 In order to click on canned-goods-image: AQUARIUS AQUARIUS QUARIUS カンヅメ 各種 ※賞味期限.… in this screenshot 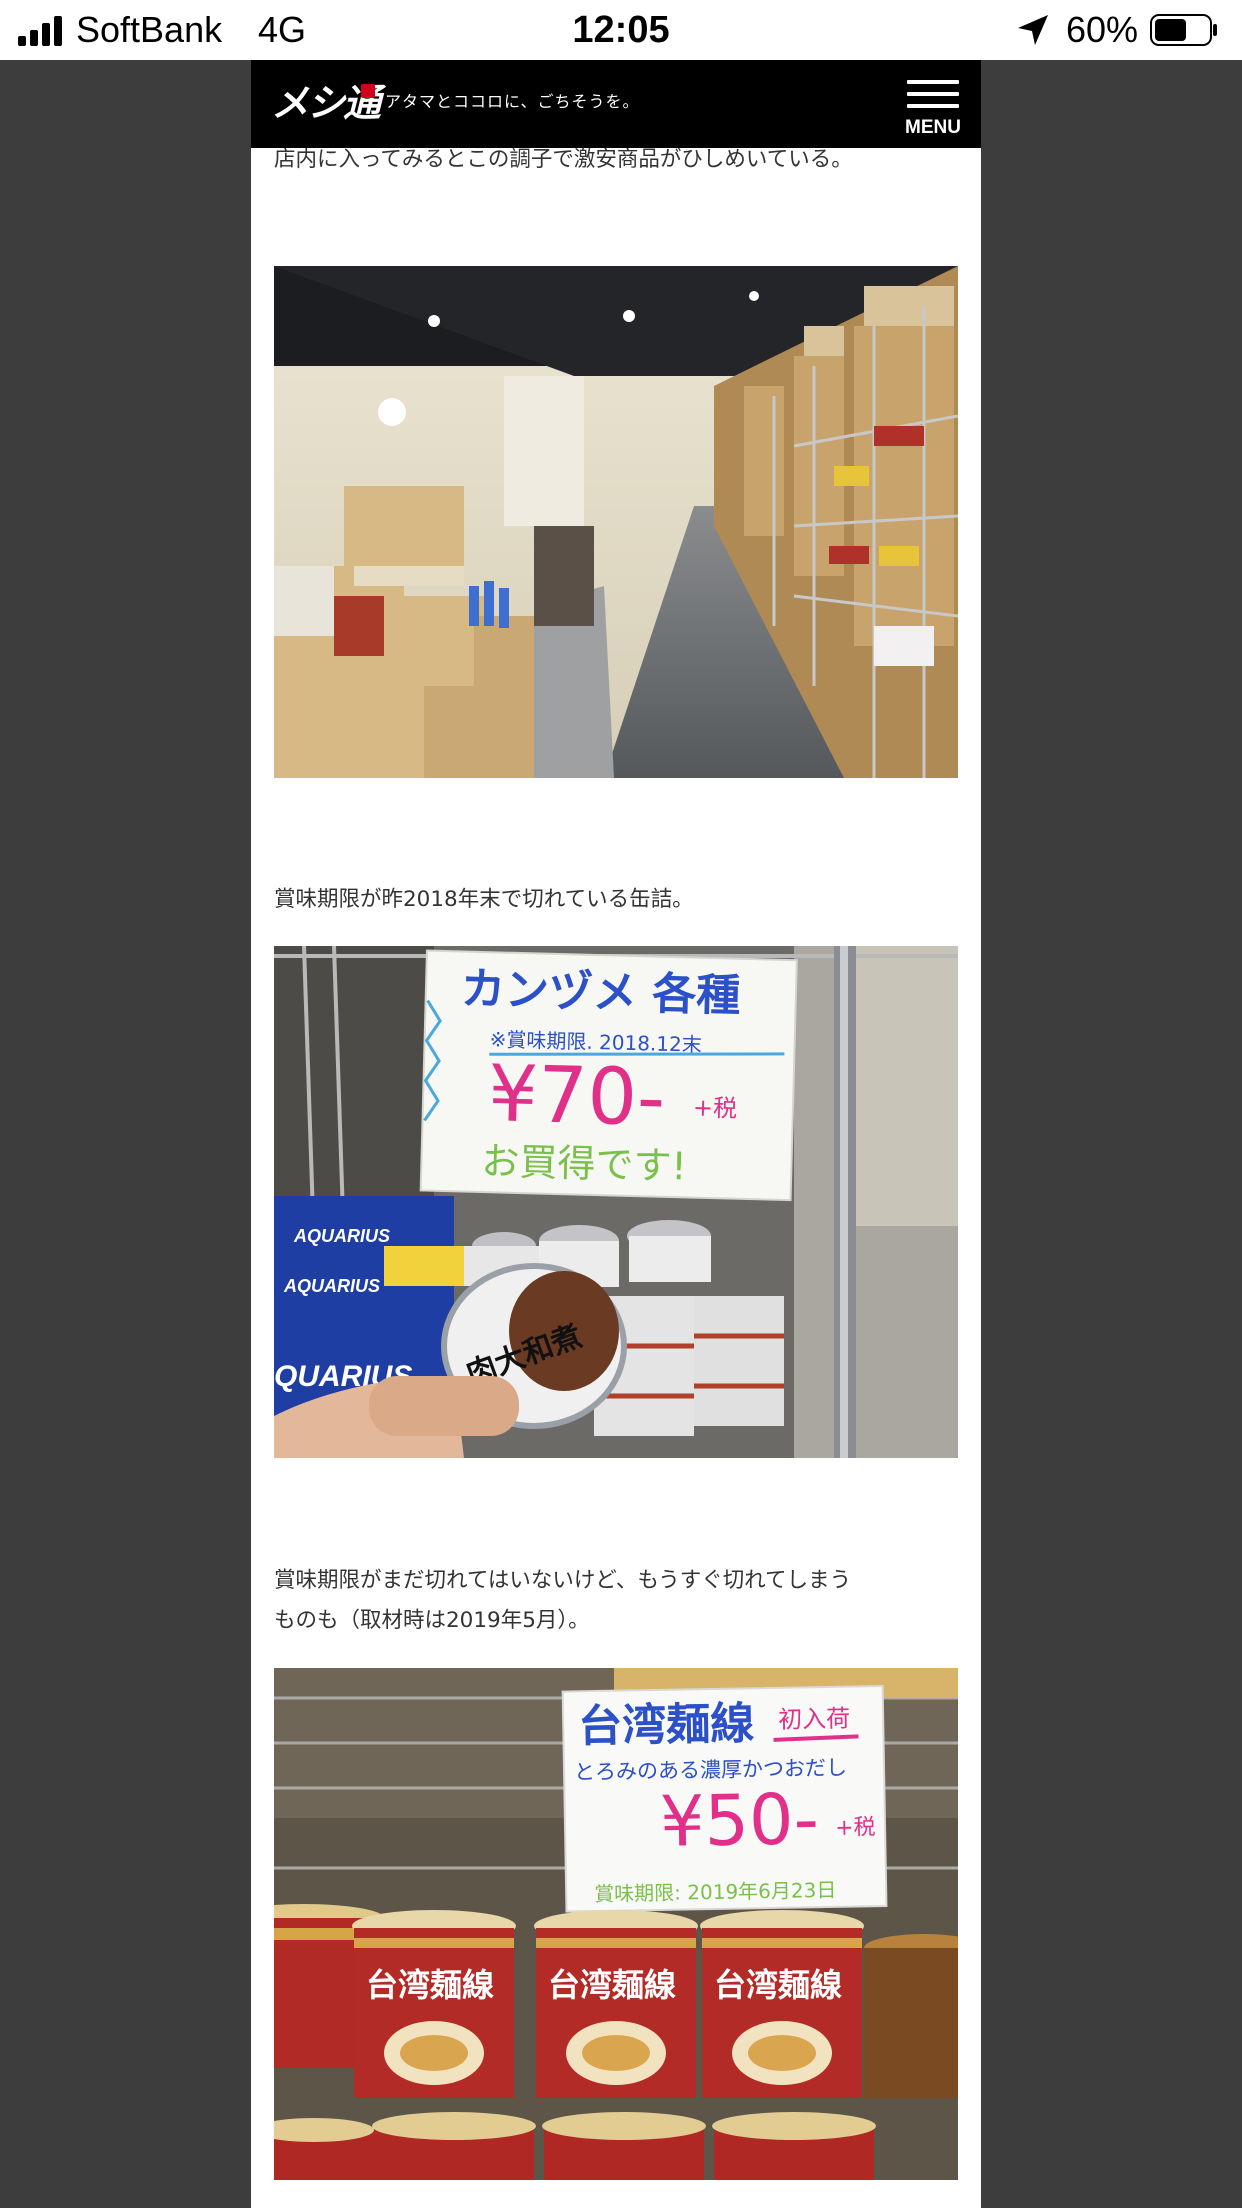, I will do `click(616, 1202)`.